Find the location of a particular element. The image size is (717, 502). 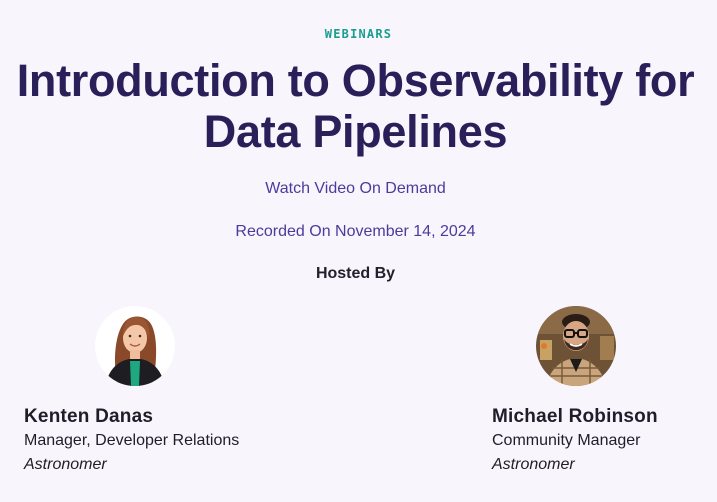

host-name: Kenten Danas is located at coordinates (89, 416).